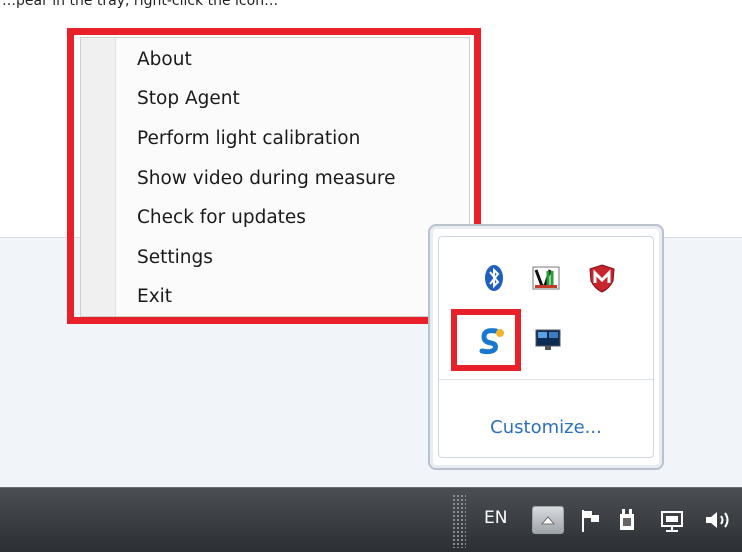 This screenshot has width=742, height=552. Describe the element at coordinates (495, 518) in the screenshot. I see `language-indicator: EN` at that location.